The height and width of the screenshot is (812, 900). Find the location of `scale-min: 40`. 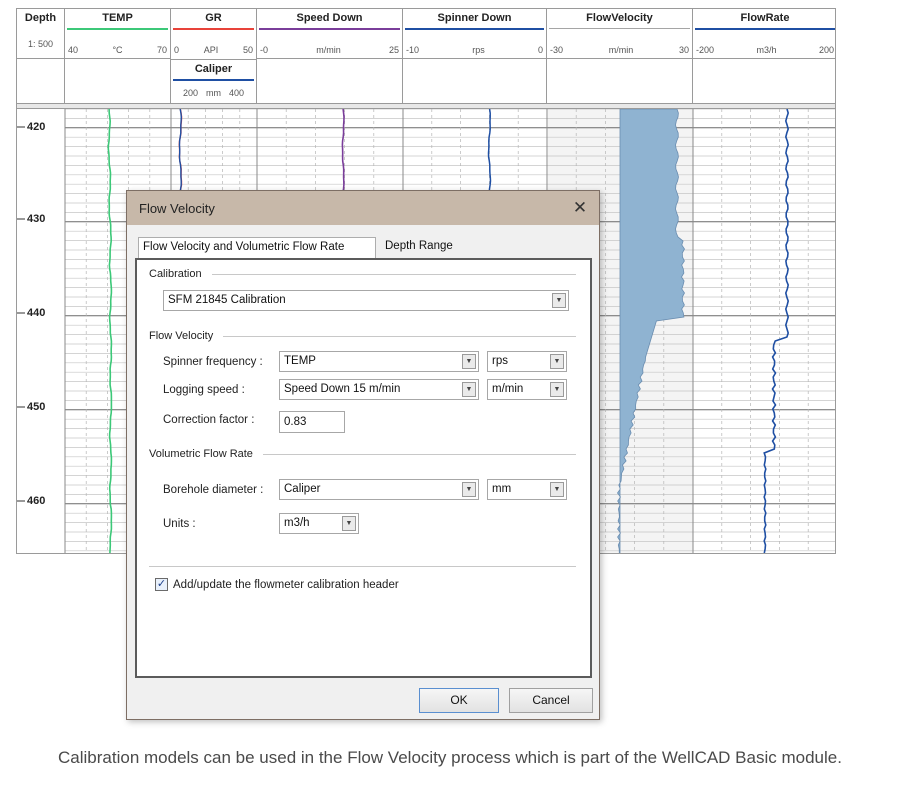

scale-min: 40 is located at coordinates (73, 50).